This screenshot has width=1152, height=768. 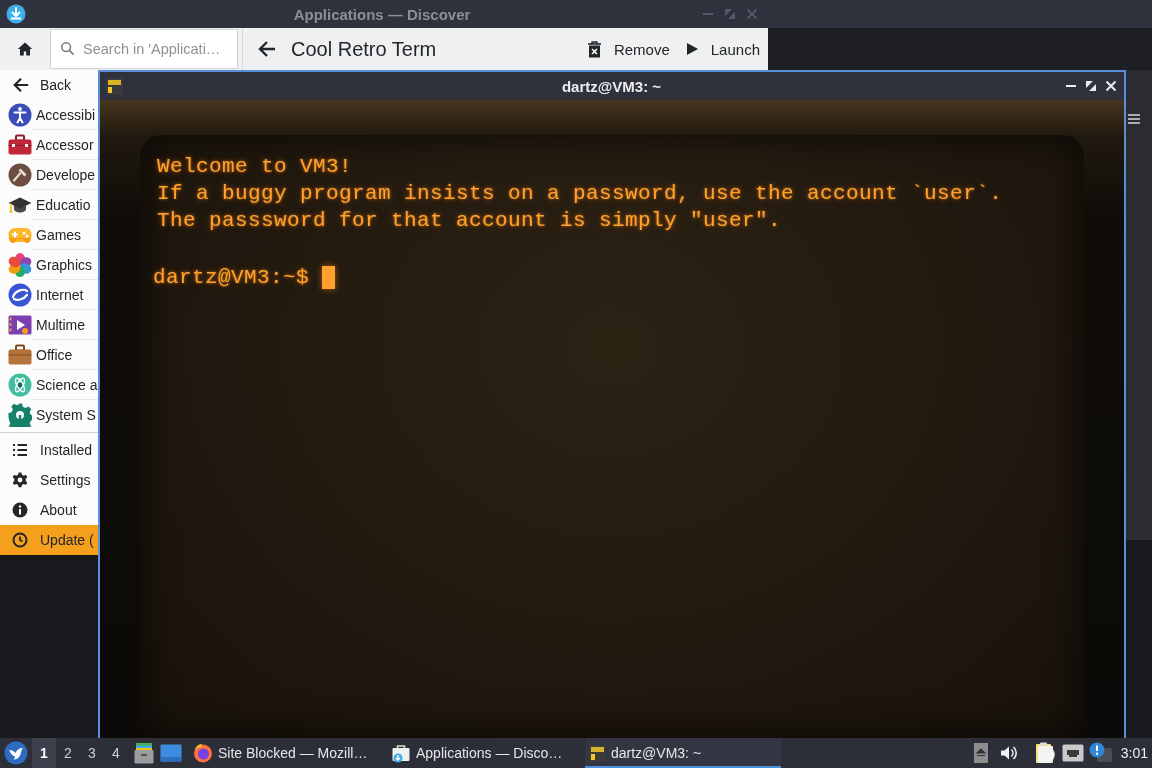 What do you see at coordinates (49, 415) in the screenshot?
I see `sidebar-item: System S` at bounding box center [49, 415].